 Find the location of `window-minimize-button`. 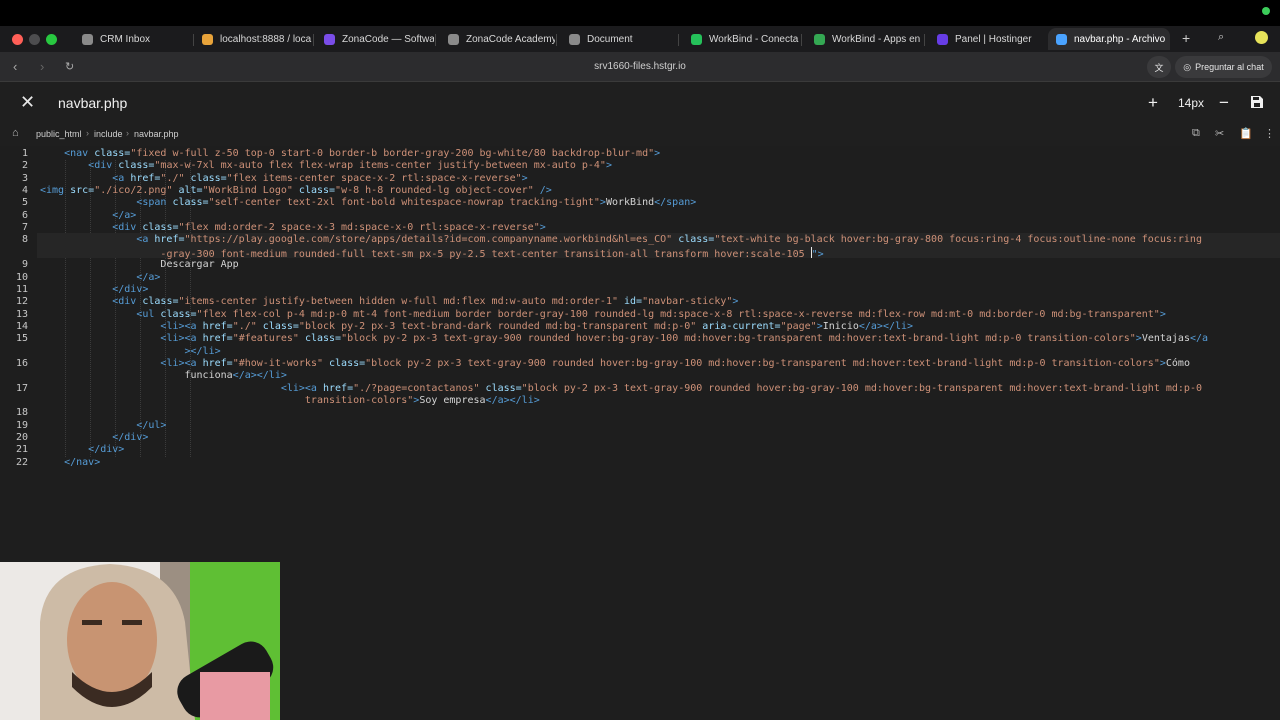

window-minimize-button is located at coordinates (34, 39).